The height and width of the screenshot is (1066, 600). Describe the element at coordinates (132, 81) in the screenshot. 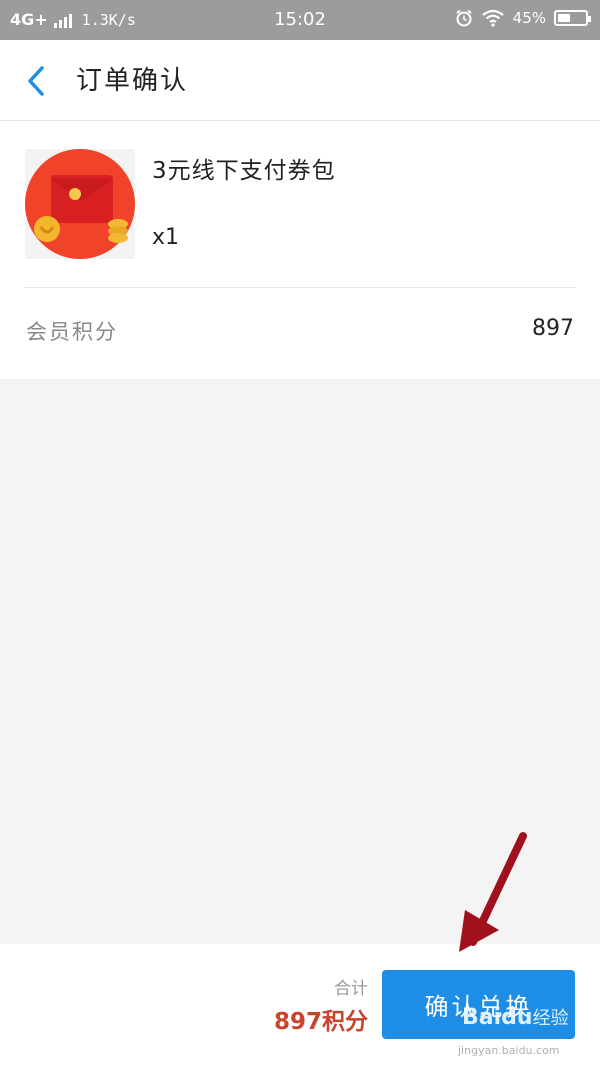

I see `page-title: 订单确认` at that location.